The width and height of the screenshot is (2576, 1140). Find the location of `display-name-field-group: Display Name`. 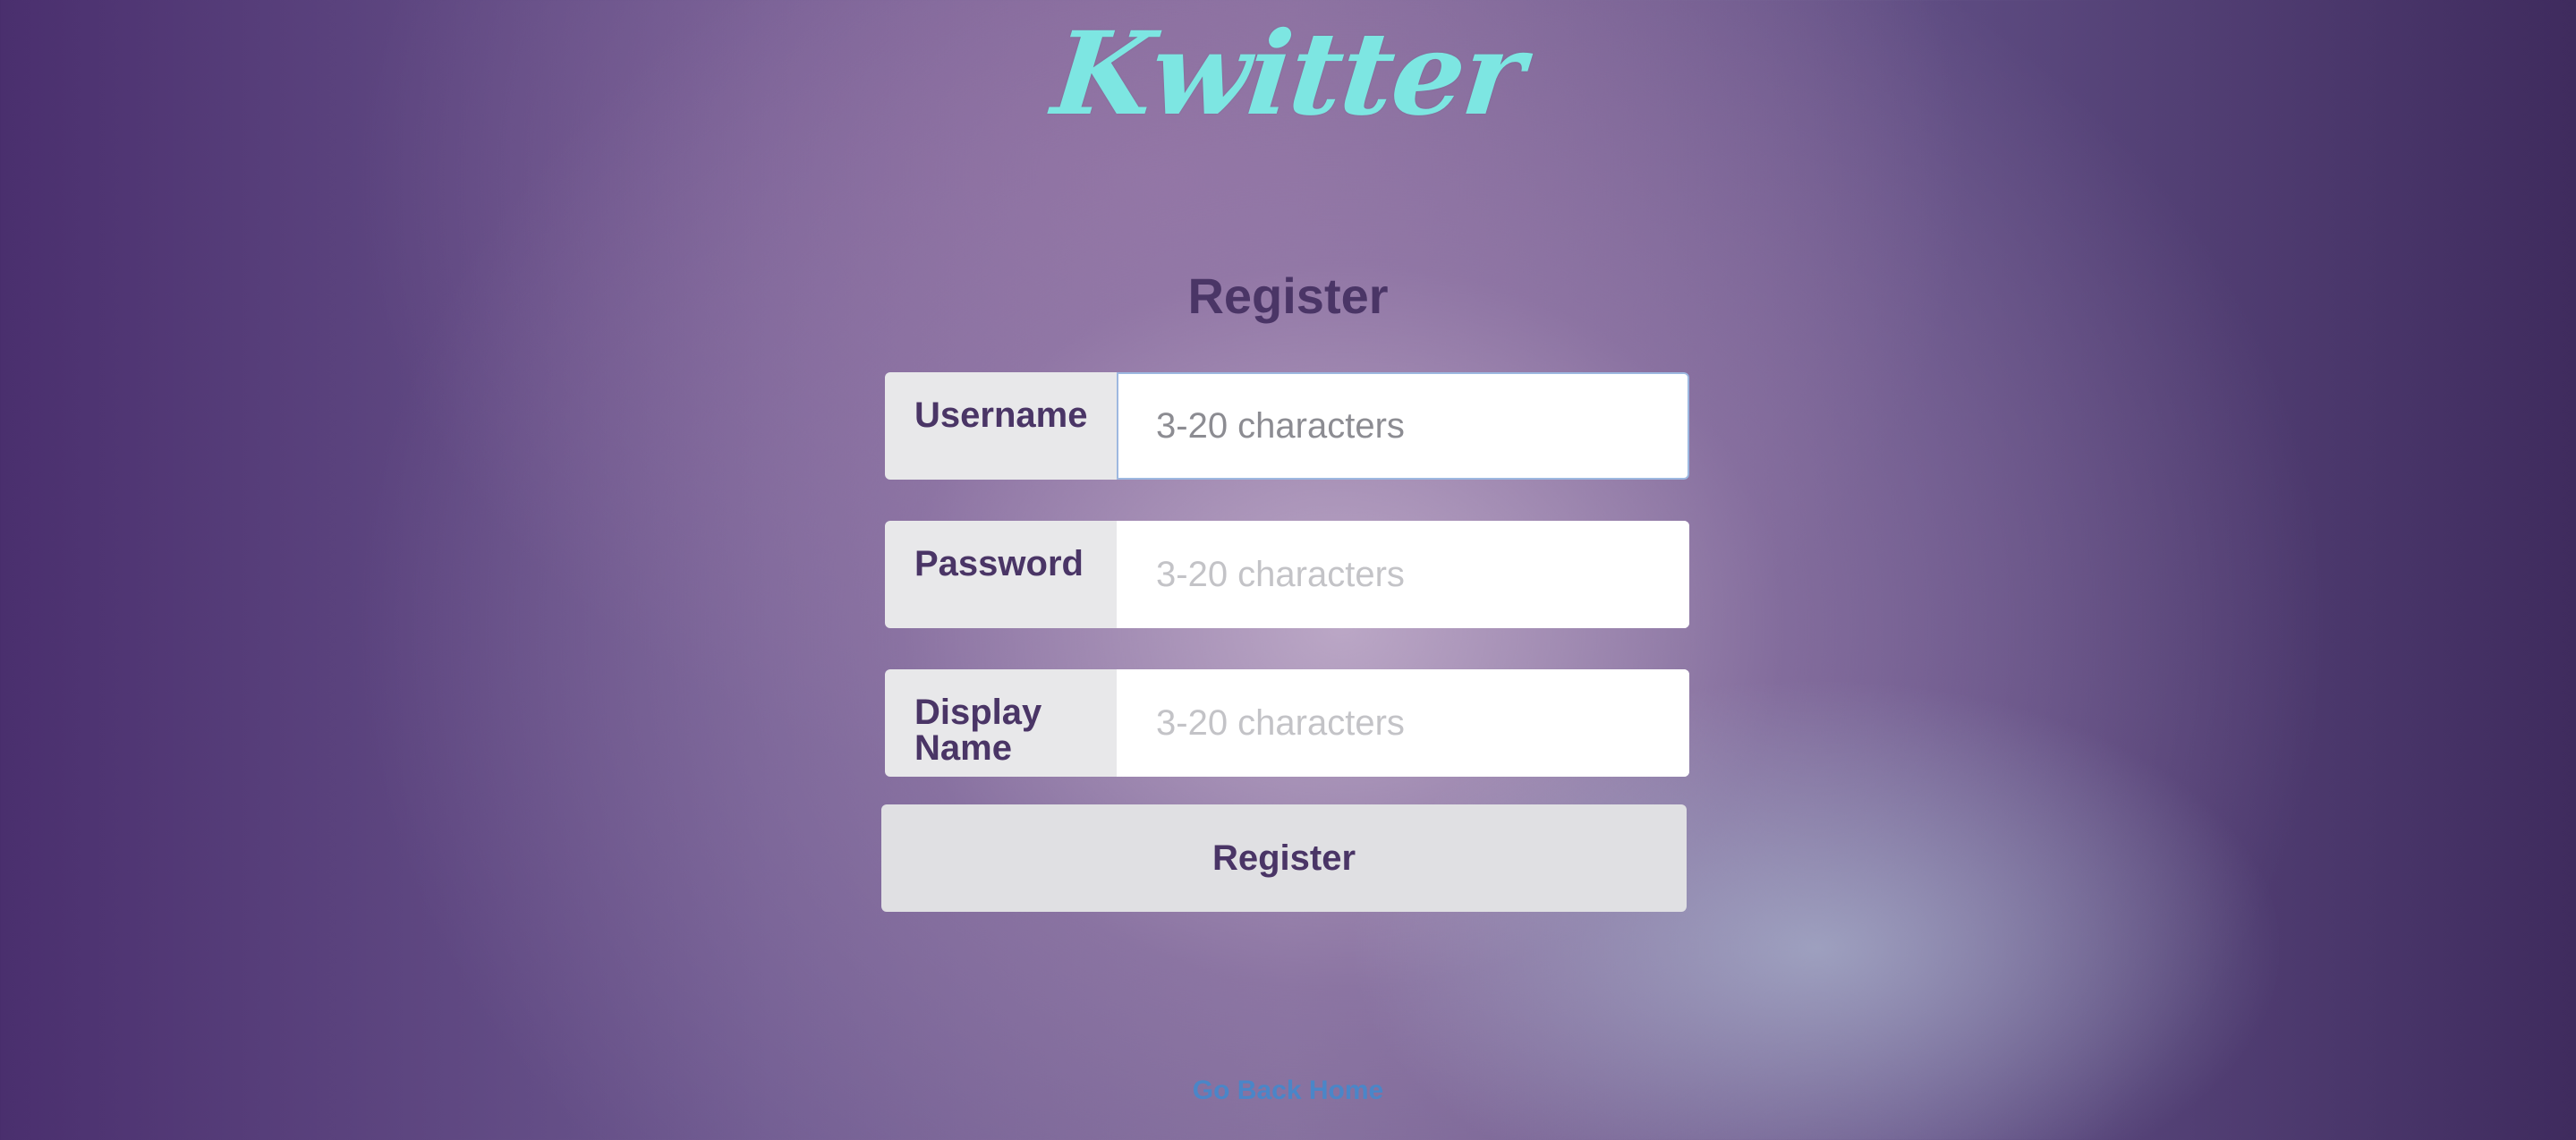

display-name-field-group: Display Name is located at coordinates (1287, 723).